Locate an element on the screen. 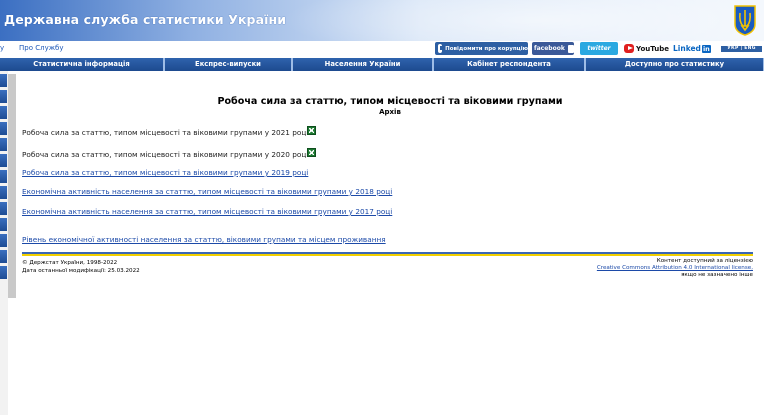 This screenshot has width=764, height=415. nav-item-respondent-cabinet: Кабінет респондента is located at coordinates (509, 64).